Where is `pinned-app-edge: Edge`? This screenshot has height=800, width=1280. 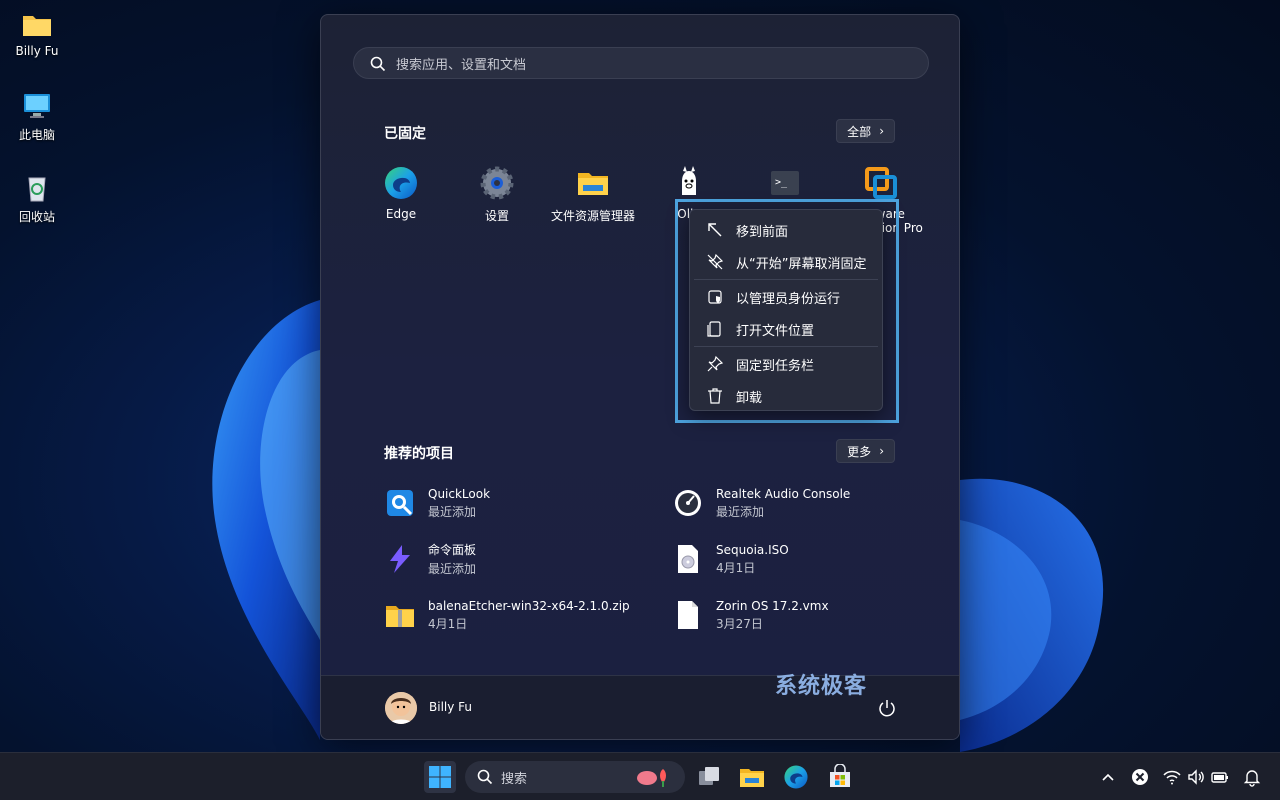
pinned-app-edge: Edge is located at coordinates (401, 193).